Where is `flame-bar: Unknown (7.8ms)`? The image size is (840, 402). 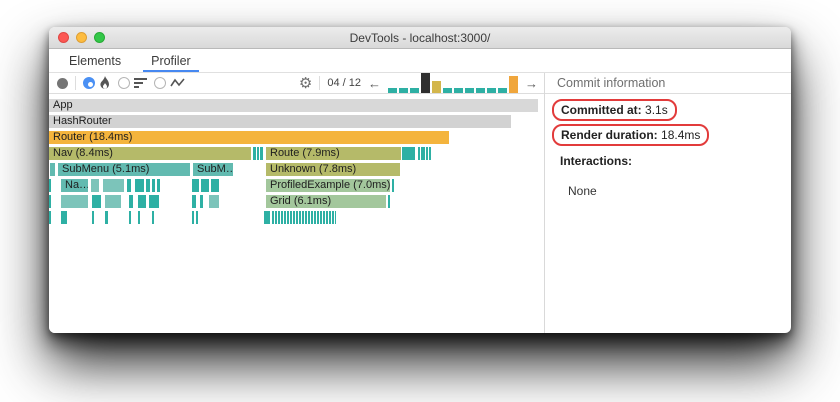 flame-bar: Unknown (7.8ms) is located at coordinates (333, 169).